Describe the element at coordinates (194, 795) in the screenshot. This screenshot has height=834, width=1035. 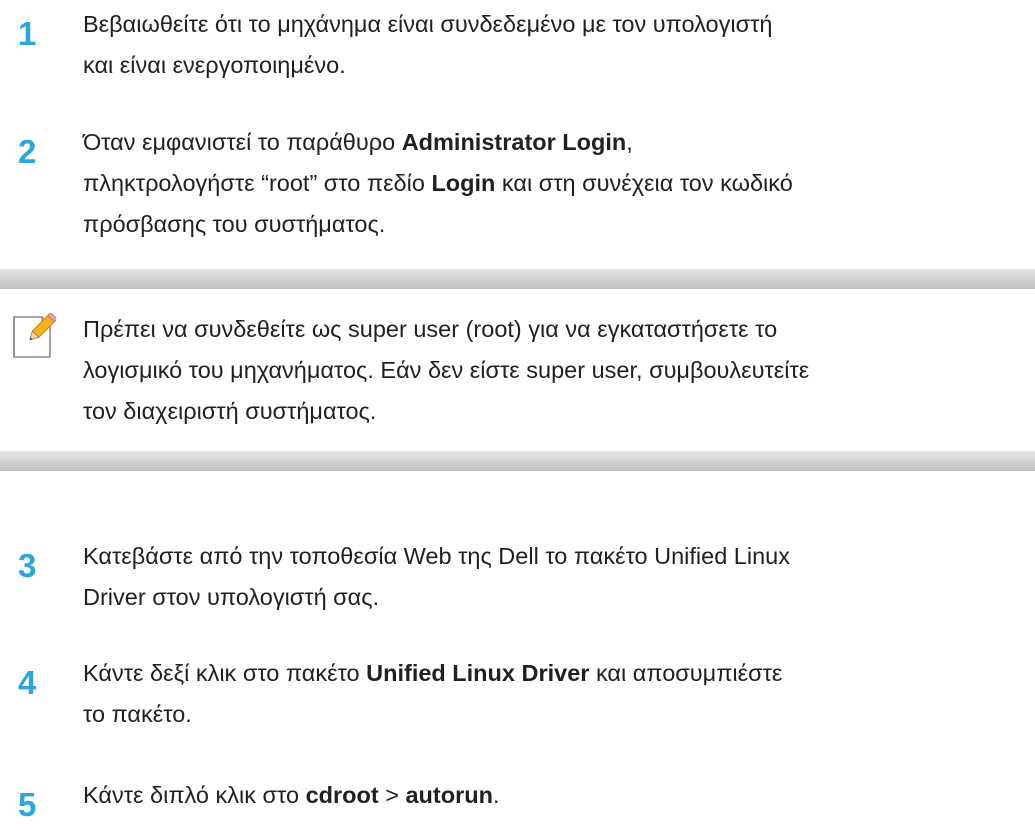
I see `text-segment: Κάντε διπλό κλικ στο` at that location.